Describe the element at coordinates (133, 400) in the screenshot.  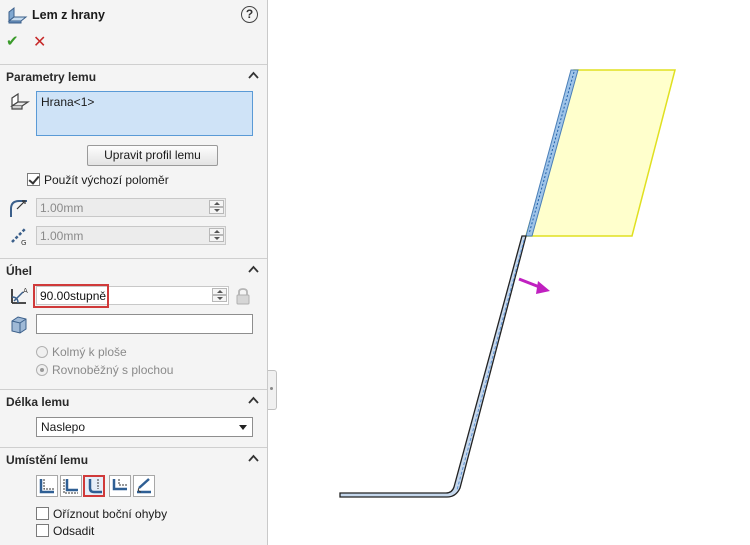
I see `section-delka-header: Délka lemu` at that location.